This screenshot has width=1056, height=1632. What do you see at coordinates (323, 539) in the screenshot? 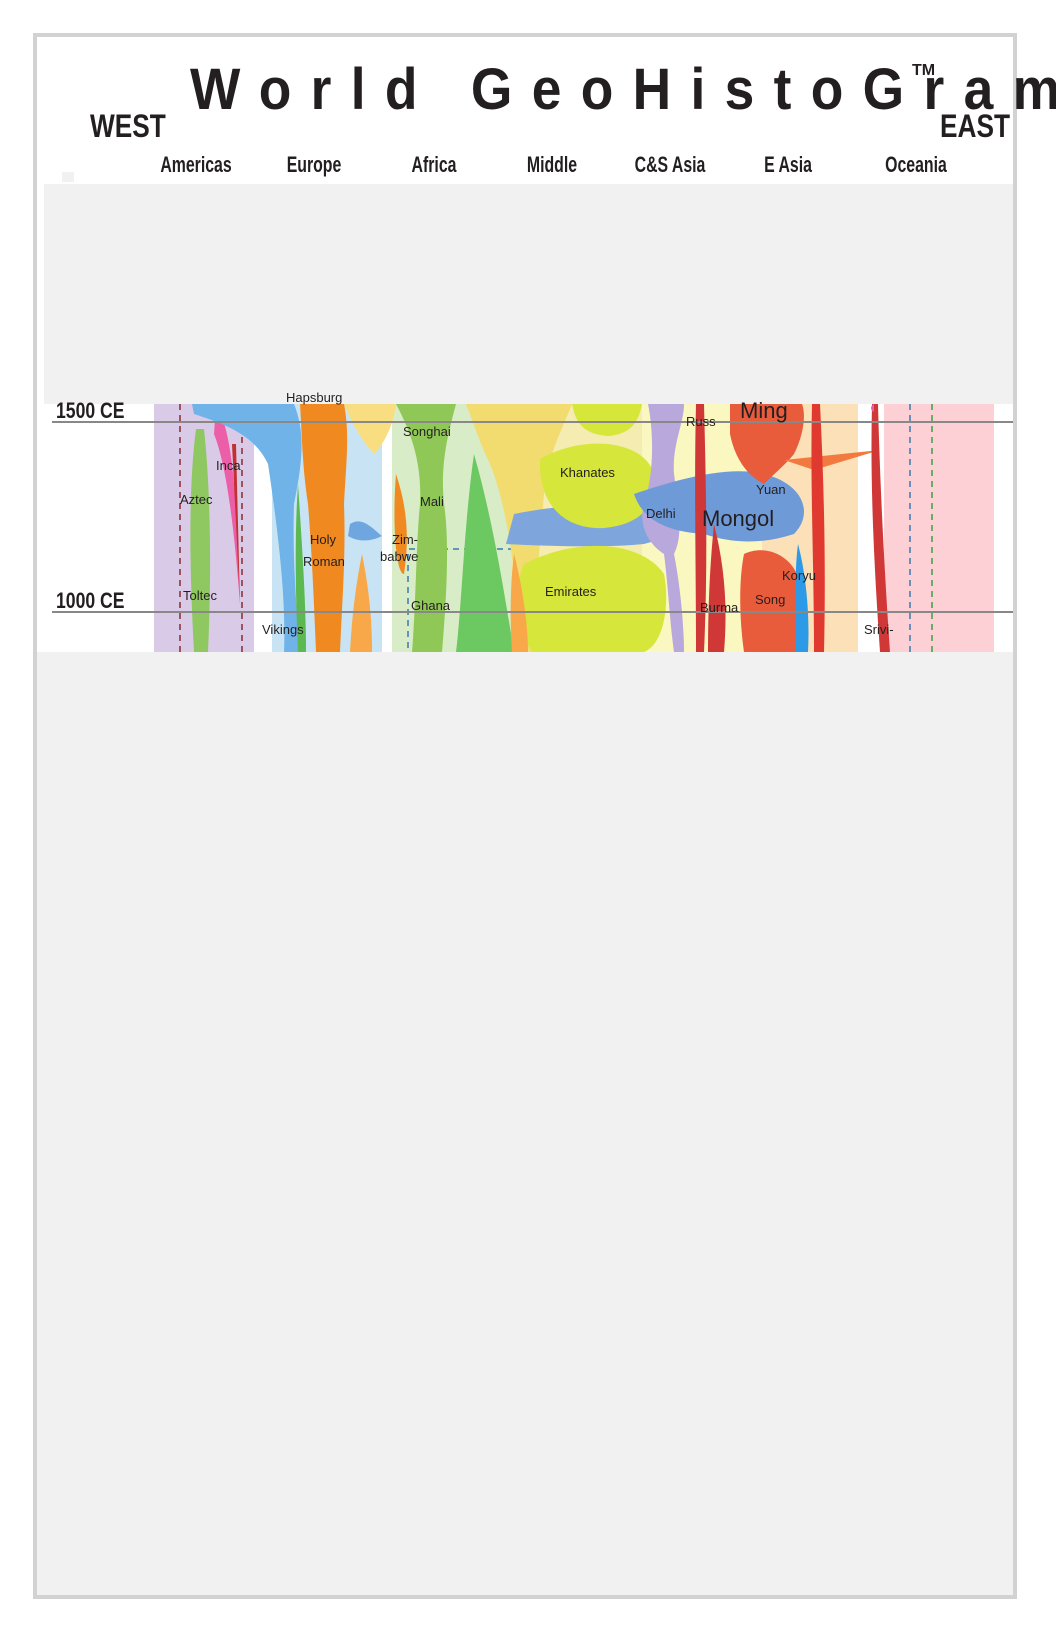
I see `label-holy: Holy` at bounding box center [323, 539].